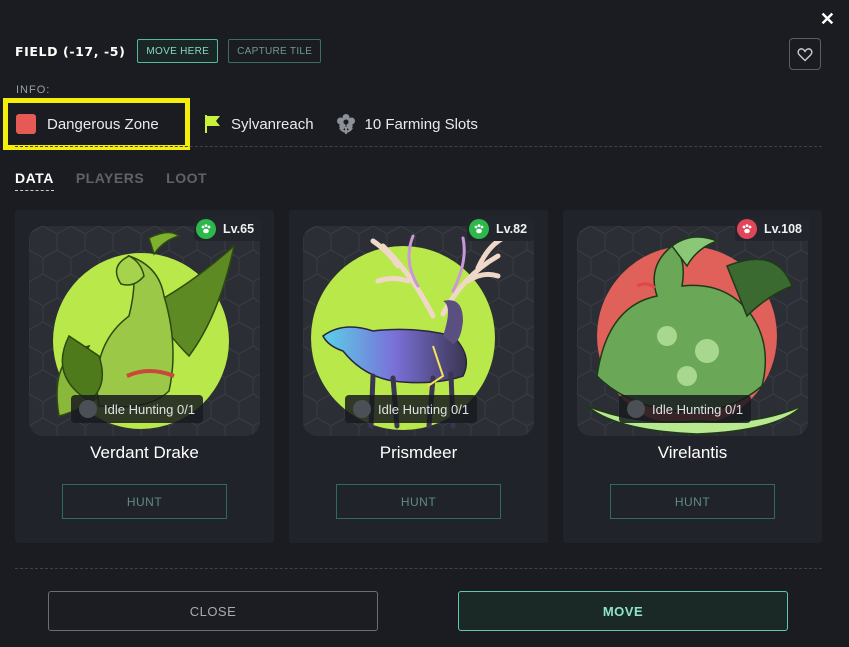 This screenshot has width=849, height=647. What do you see at coordinates (275, 51) in the screenshot?
I see `capture-tile-button: CAPTURE TILE` at bounding box center [275, 51].